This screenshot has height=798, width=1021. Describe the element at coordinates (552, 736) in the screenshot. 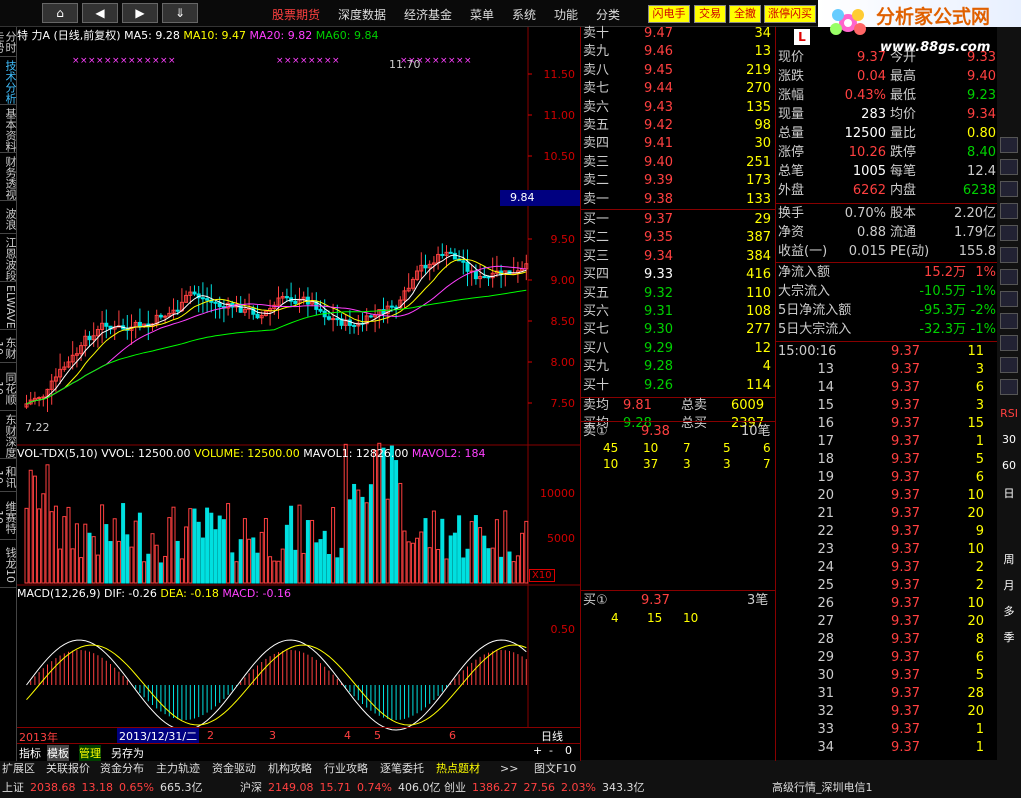

I see `period-label: 日线` at that location.